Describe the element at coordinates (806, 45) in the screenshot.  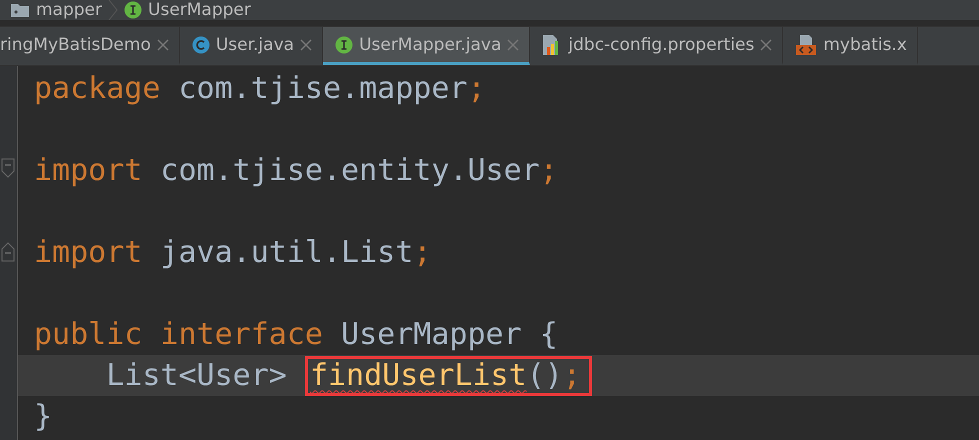
I see `xml-file-icon` at that location.